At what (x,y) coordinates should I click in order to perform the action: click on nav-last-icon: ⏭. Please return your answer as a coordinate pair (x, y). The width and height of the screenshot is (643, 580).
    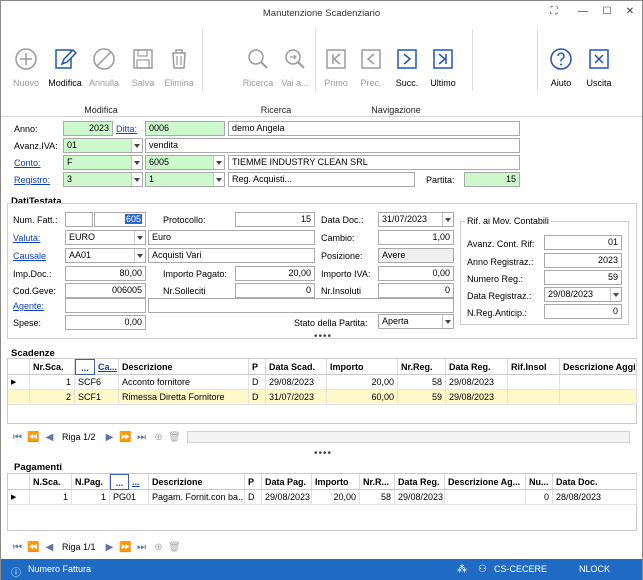
    Looking at the image, I should click on (141, 437).